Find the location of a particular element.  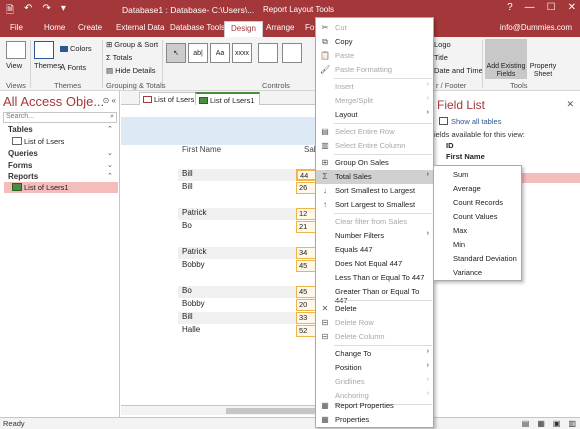

menu-item-not-equal: Does Not Equal 447 is located at coordinates (374, 264).